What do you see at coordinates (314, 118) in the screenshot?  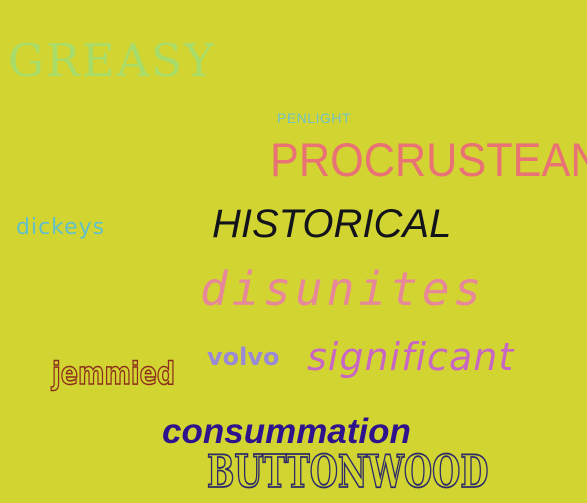 I see `word-penlight: PENLIGHT` at bounding box center [314, 118].